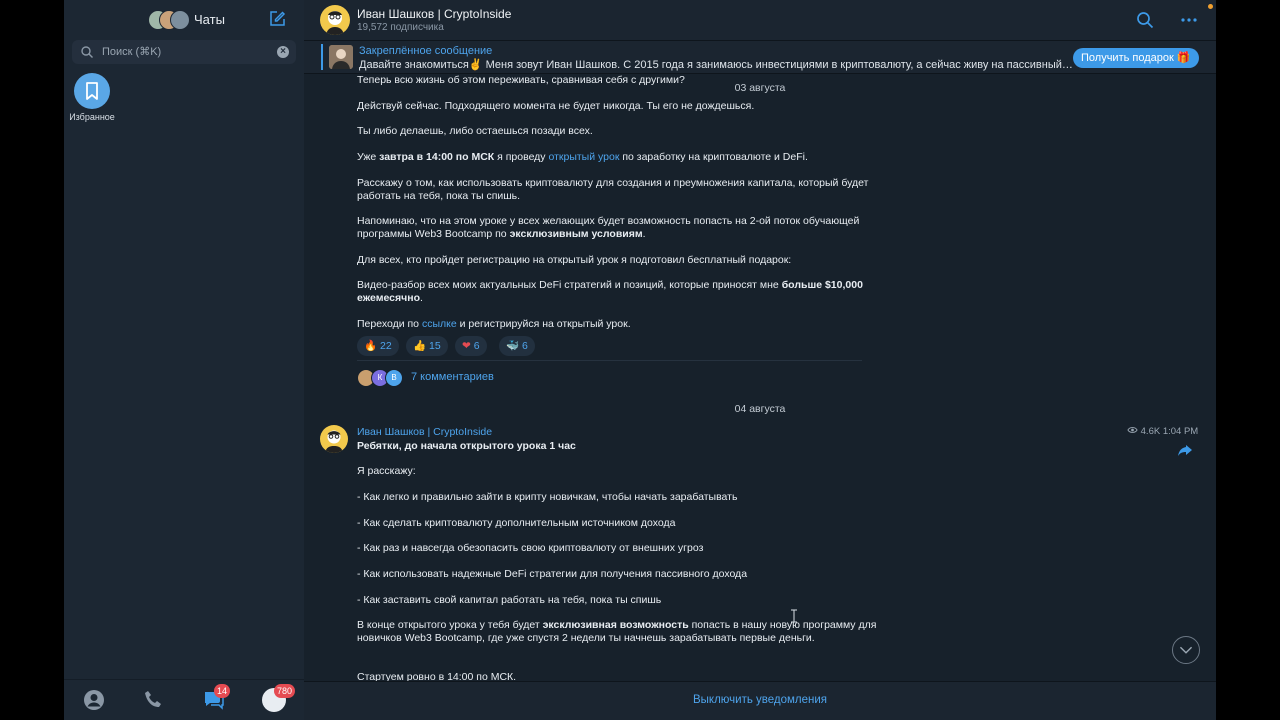 This screenshot has height=720, width=1280. I want to click on sidebar-title: Чаты, so click(209, 19).